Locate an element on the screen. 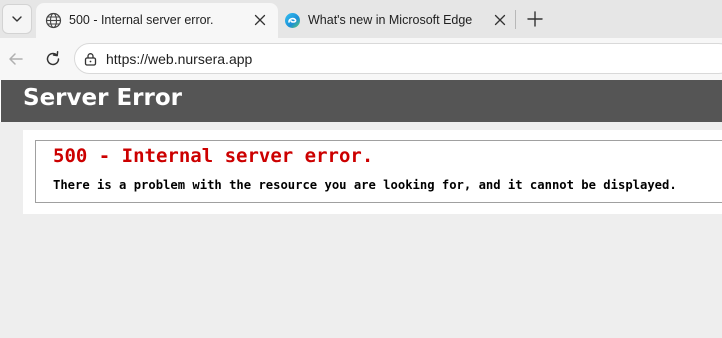 The image size is (722, 338). lock-icon is located at coordinates (90, 59).